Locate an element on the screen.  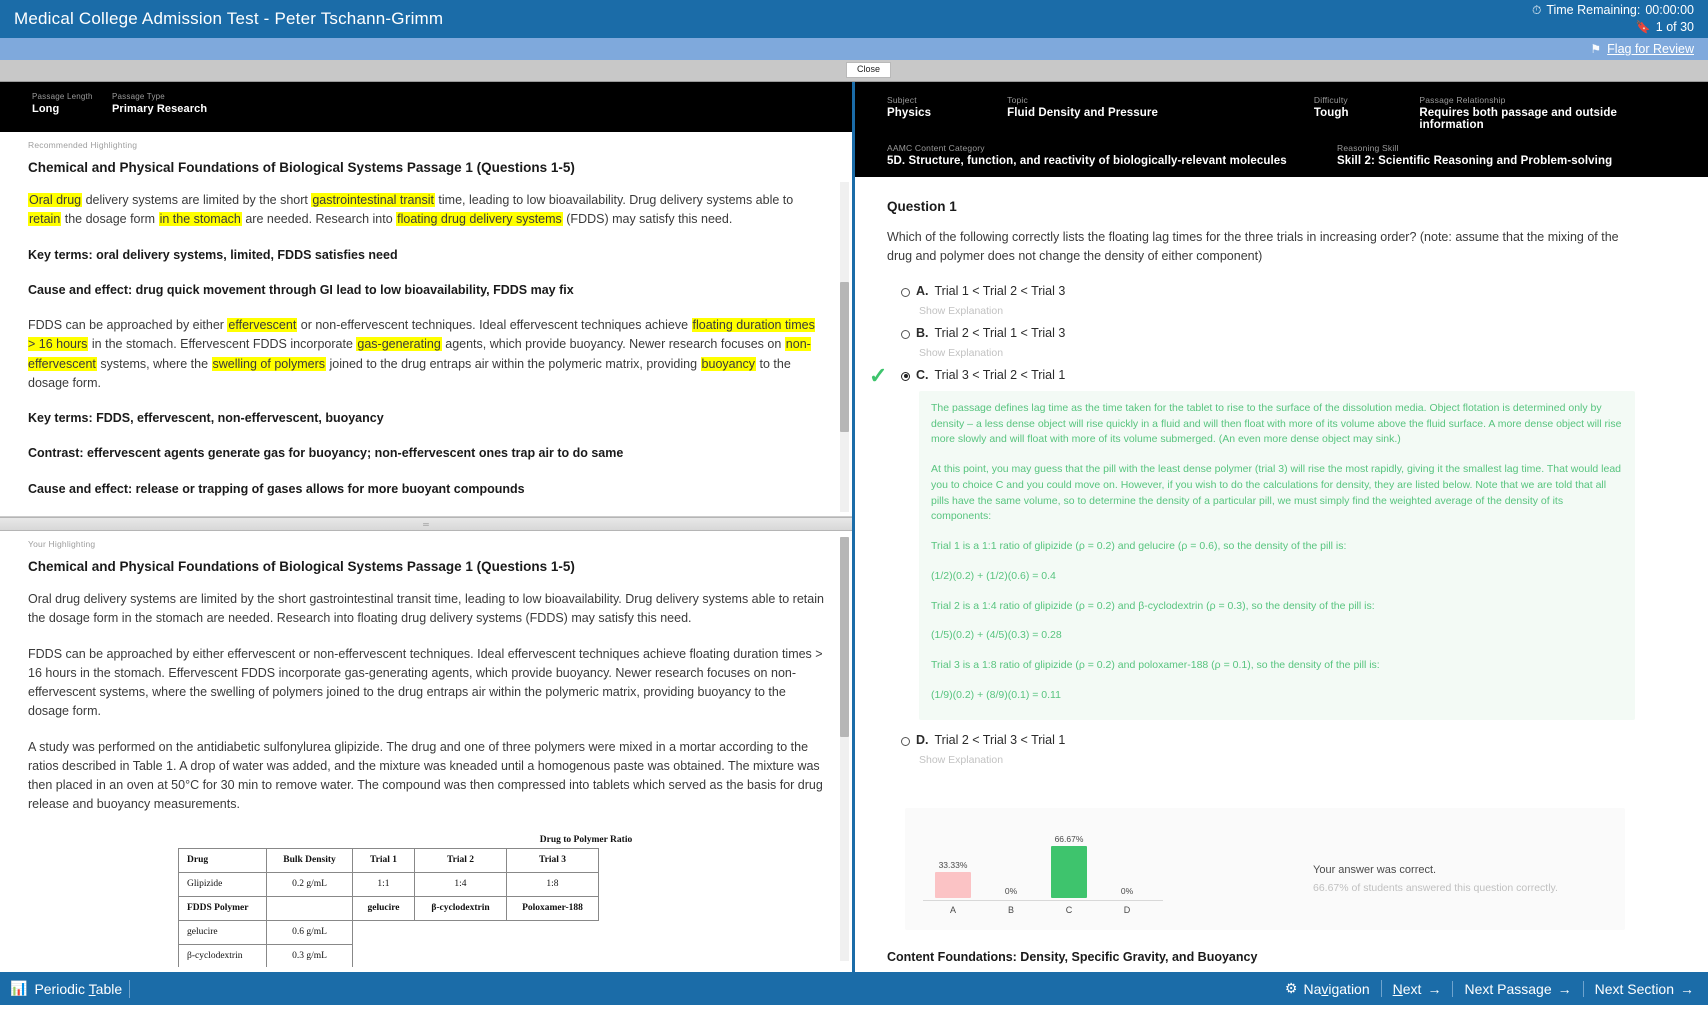
table-icon: 📊 is located at coordinates (19, 988).